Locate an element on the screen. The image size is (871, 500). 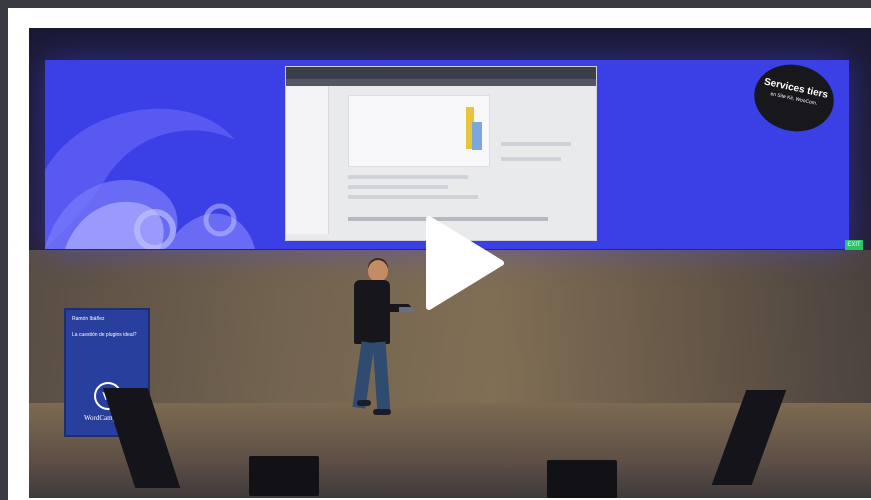
play-button is located at coordinates (465, 263).